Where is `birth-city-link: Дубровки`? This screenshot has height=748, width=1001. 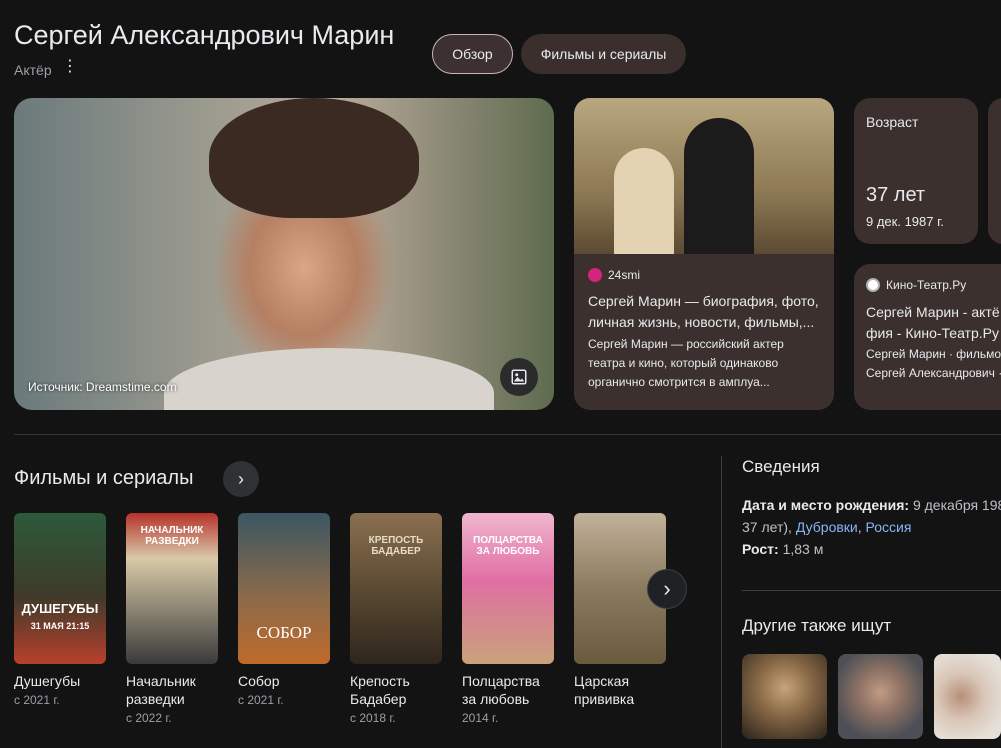
birth-city-link: Дубровки is located at coordinates (827, 527).